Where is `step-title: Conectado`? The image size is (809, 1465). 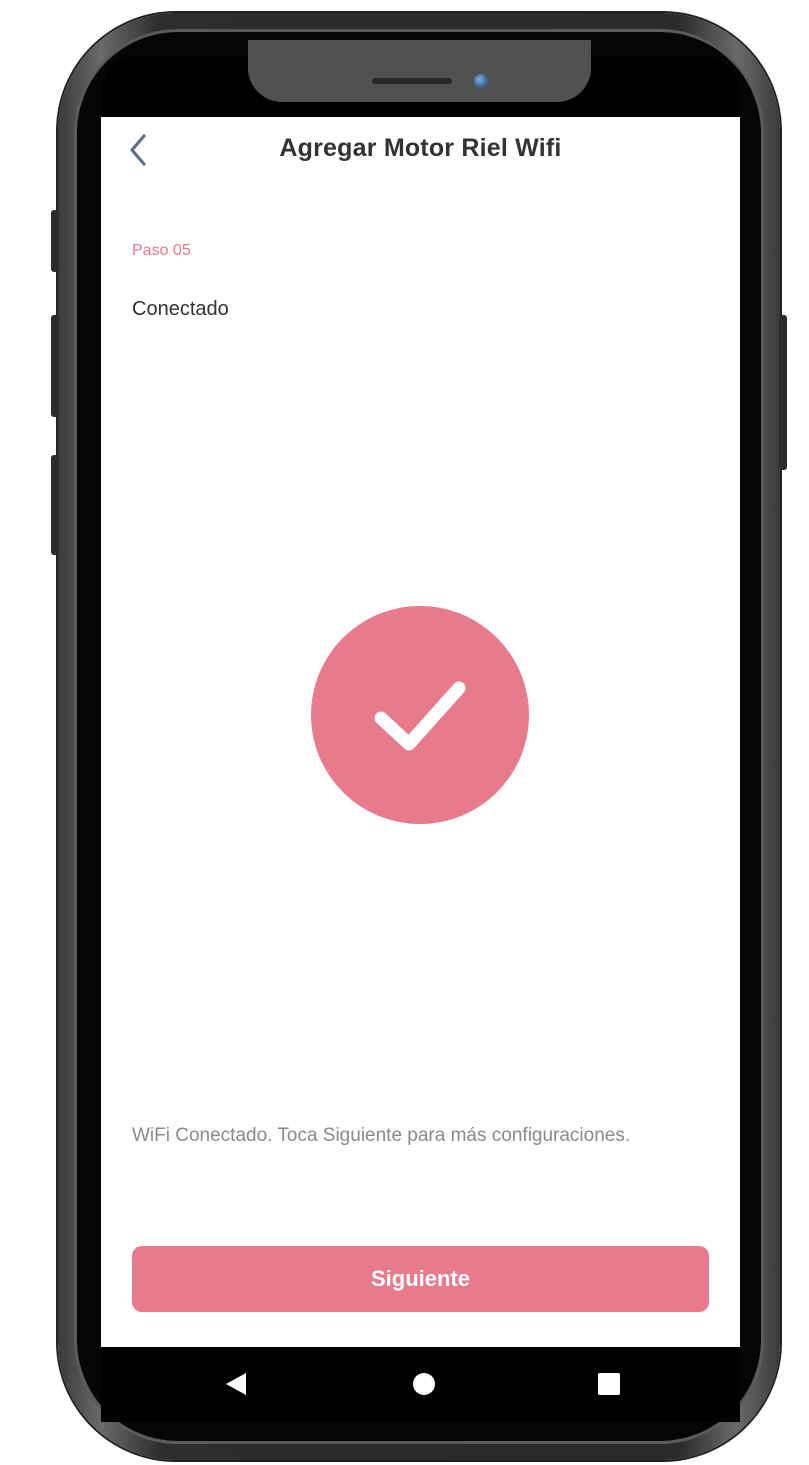
step-title: Conectado is located at coordinates (180, 309).